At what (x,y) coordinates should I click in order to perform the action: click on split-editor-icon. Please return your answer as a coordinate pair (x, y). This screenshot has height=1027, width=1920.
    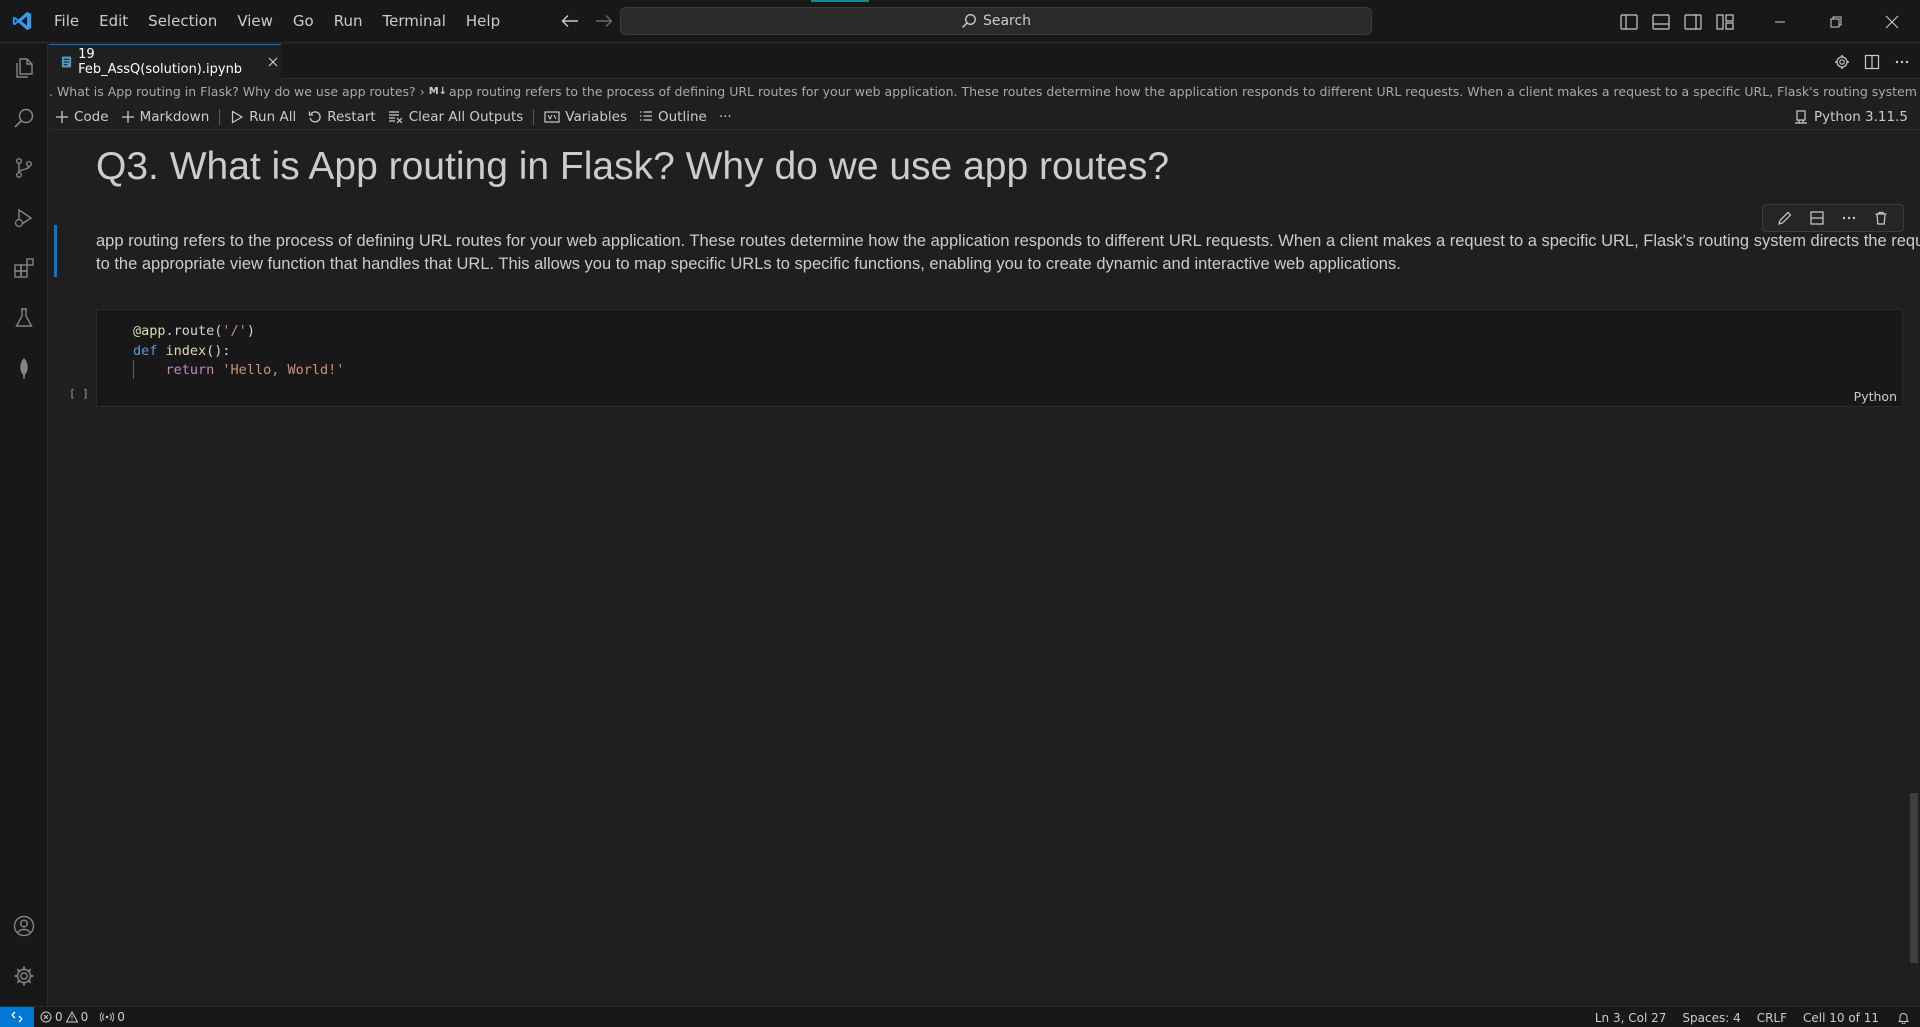
    Looking at the image, I should click on (1872, 62).